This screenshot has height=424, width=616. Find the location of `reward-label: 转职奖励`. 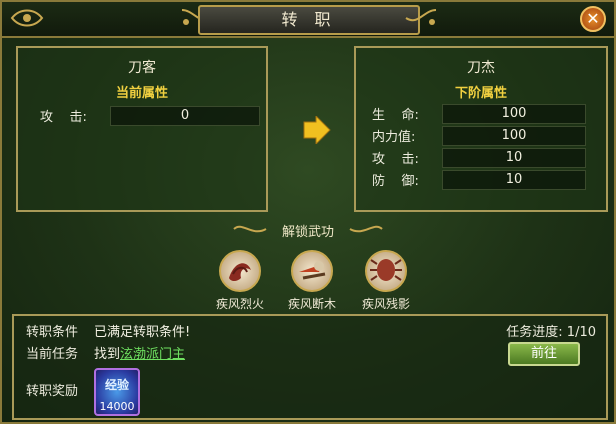

reward-label: 转职奖励 is located at coordinates (52, 391).